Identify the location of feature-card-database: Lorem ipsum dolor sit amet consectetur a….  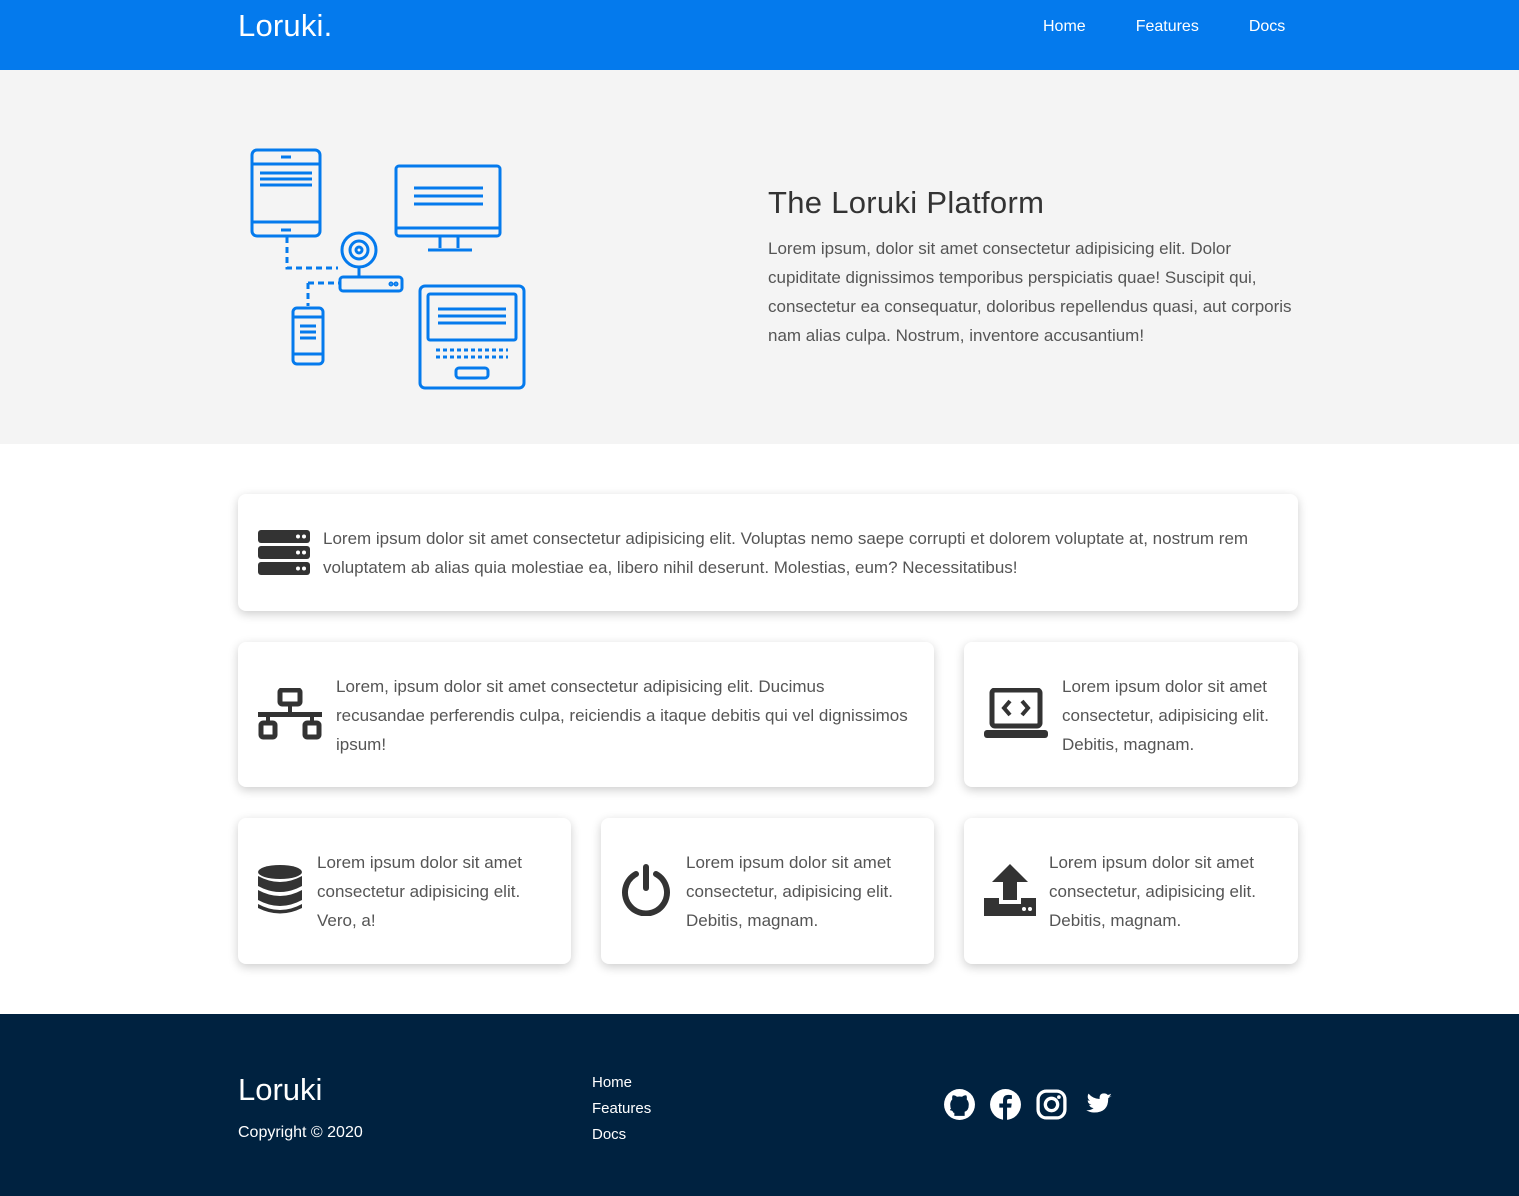
(404, 891).